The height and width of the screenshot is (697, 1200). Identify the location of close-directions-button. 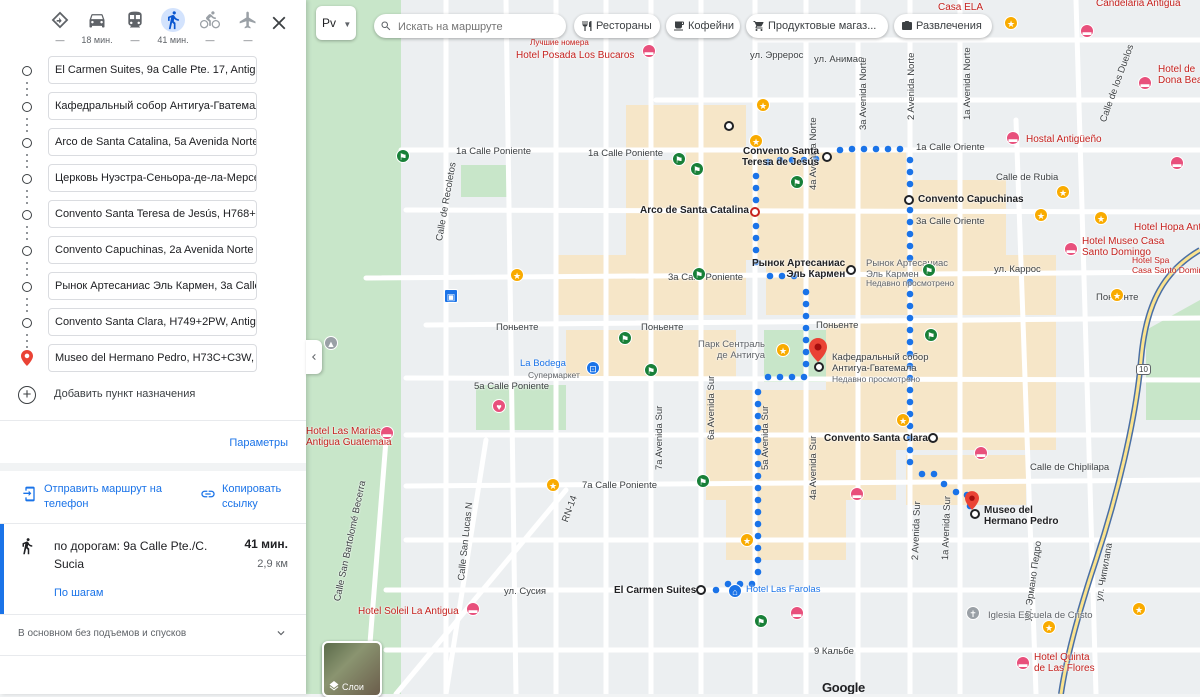
(279, 23).